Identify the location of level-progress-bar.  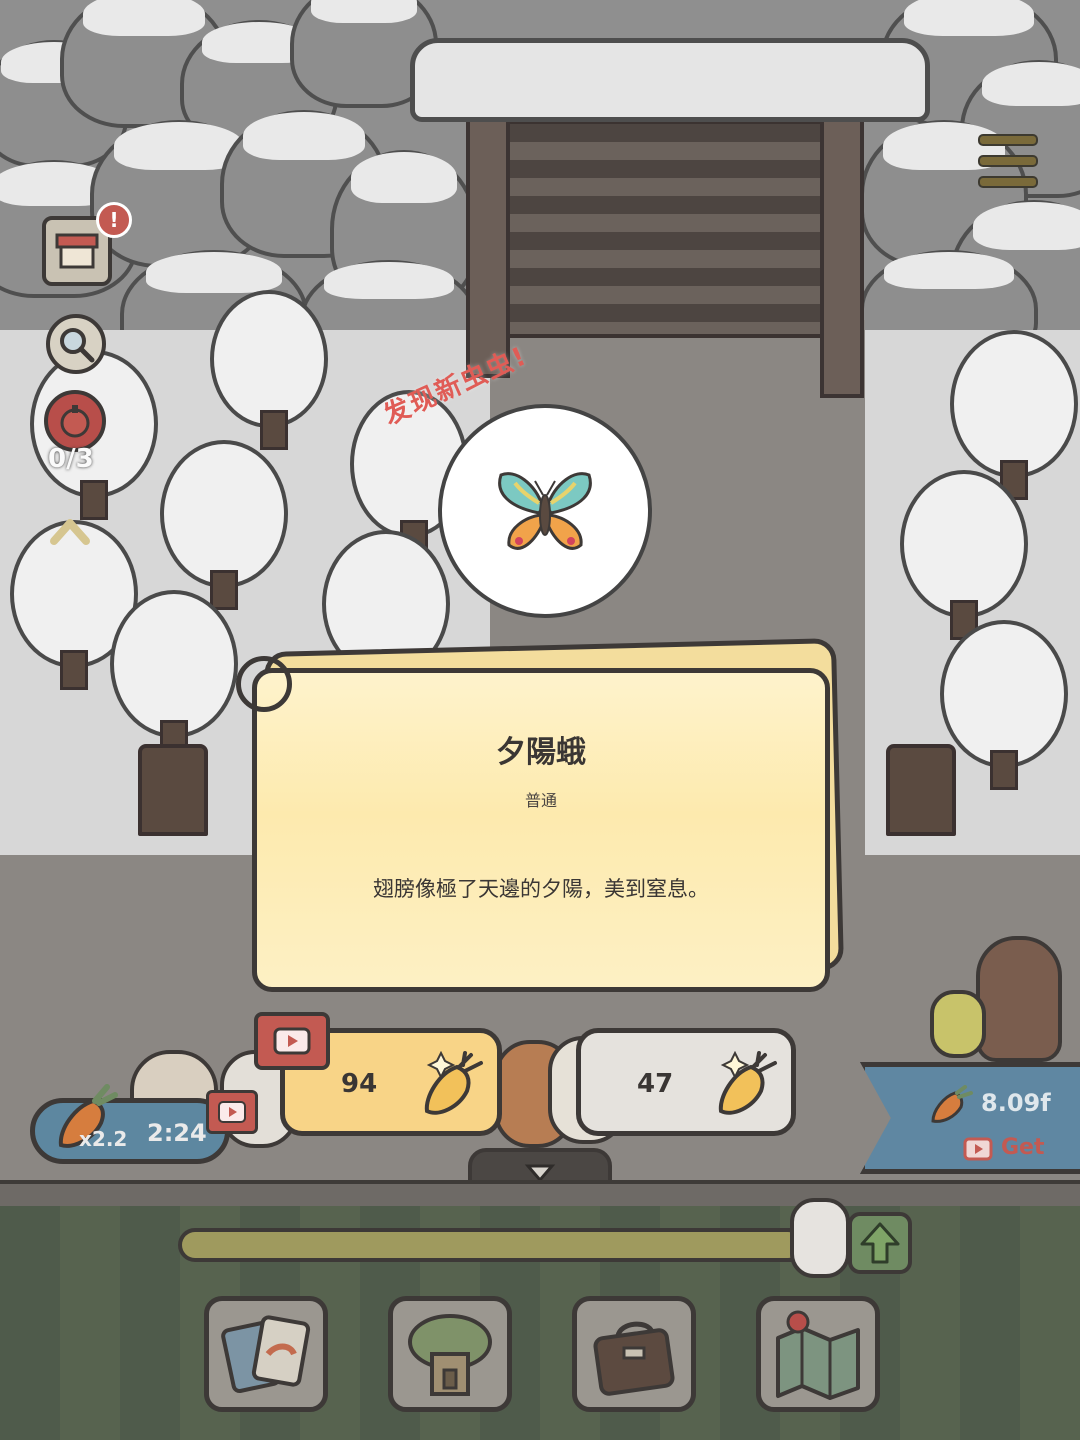
(498, 1245).